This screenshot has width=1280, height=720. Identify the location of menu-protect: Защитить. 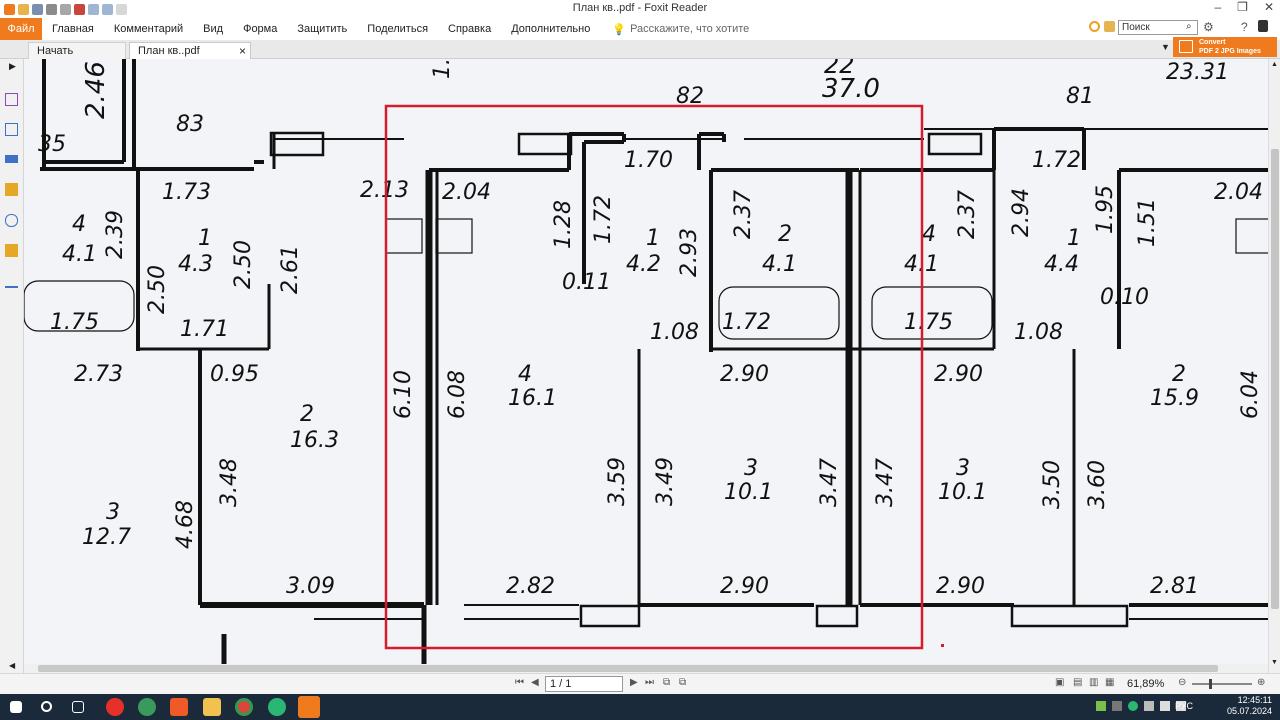
(322, 29).